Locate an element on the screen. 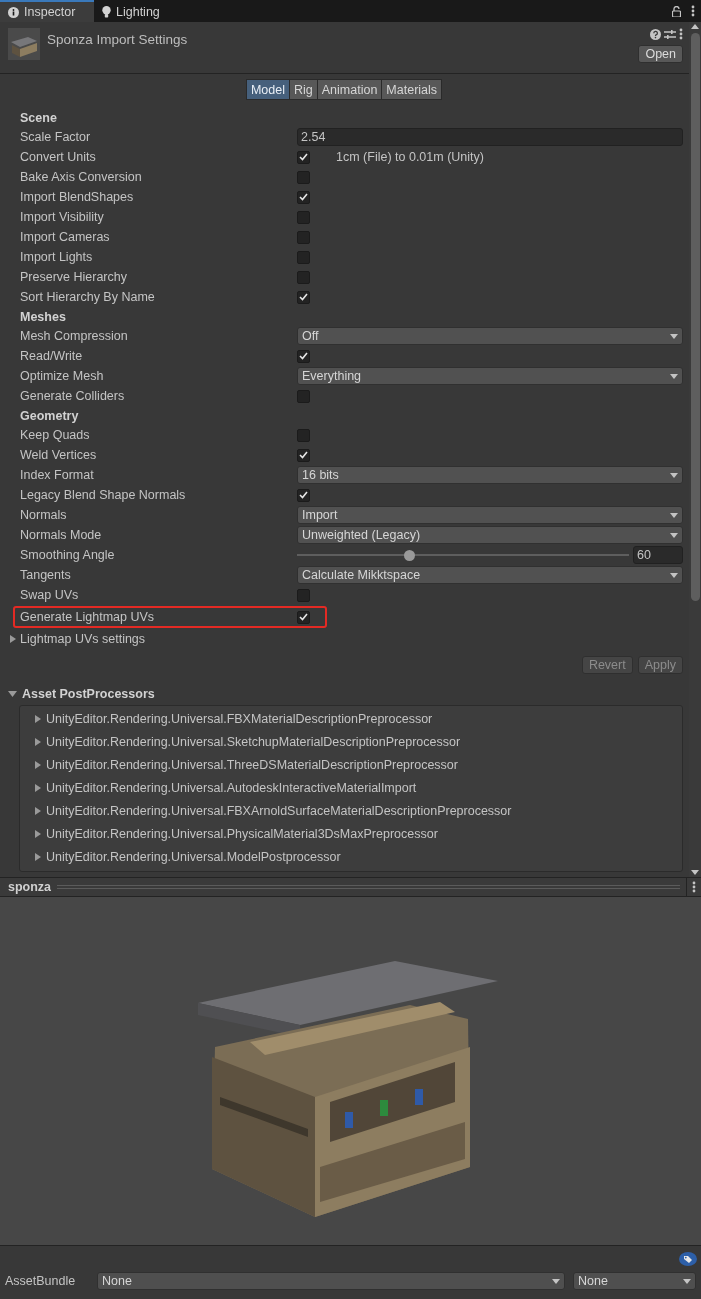 The height and width of the screenshot is (1299, 701). info-icon is located at coordinates (13, 12).